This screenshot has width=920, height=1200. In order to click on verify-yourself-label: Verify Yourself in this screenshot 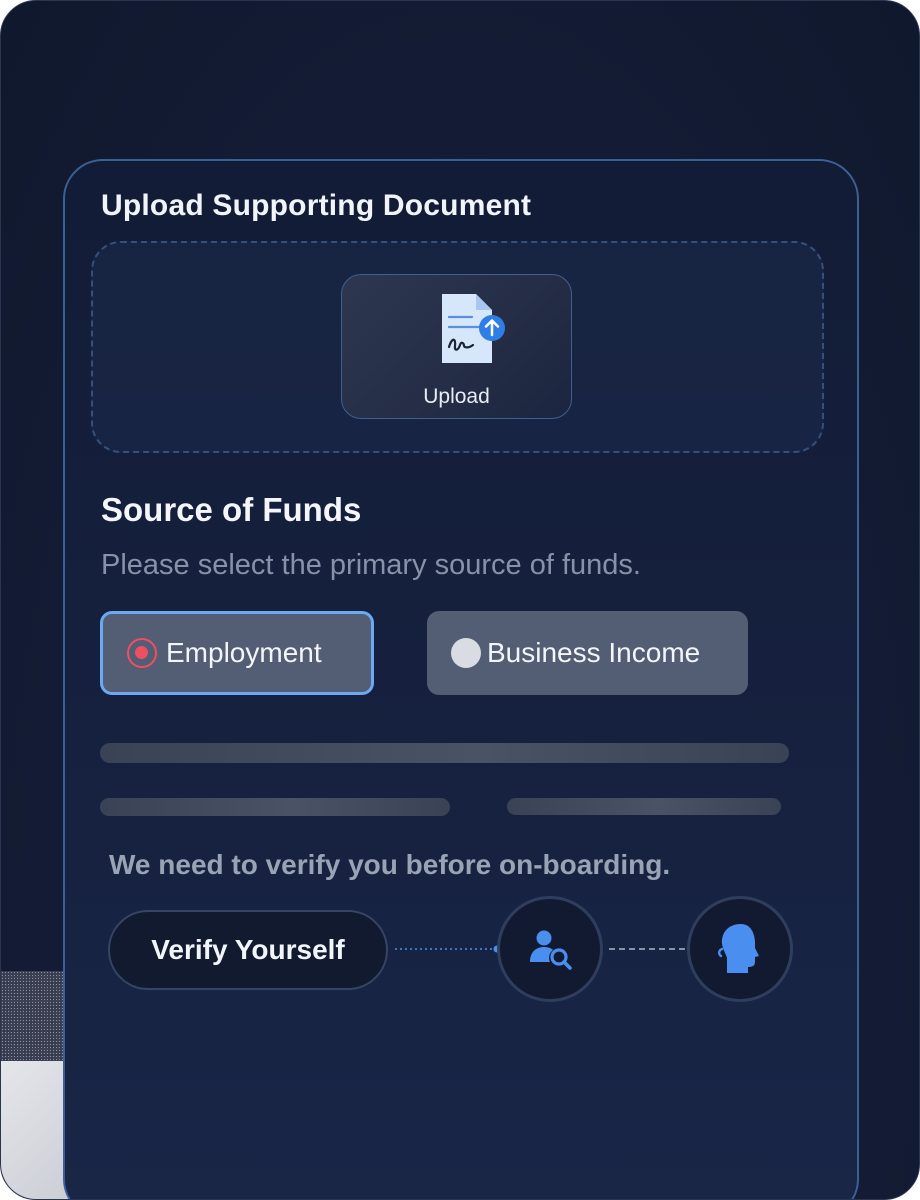, I will do `click(248, 949)`.